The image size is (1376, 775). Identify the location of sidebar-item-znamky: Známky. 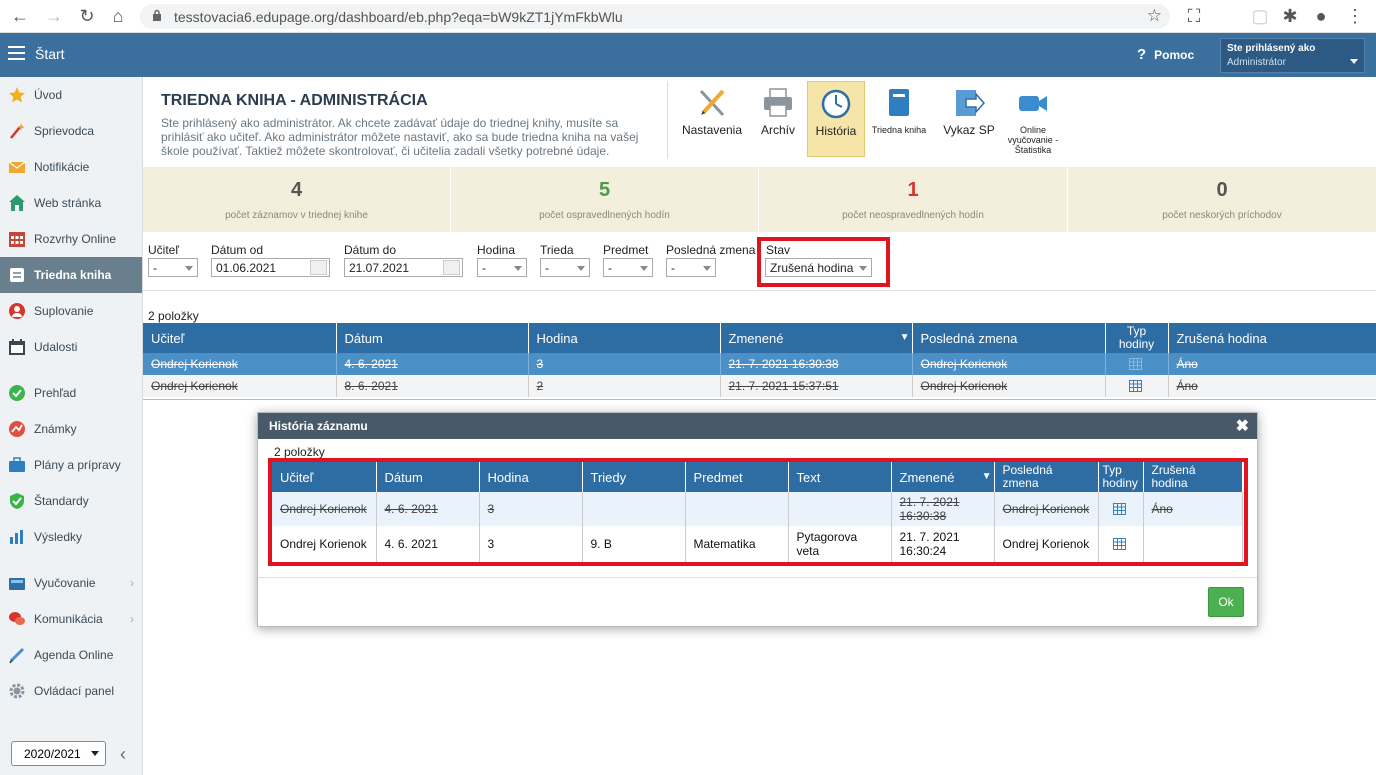
(71, 429).